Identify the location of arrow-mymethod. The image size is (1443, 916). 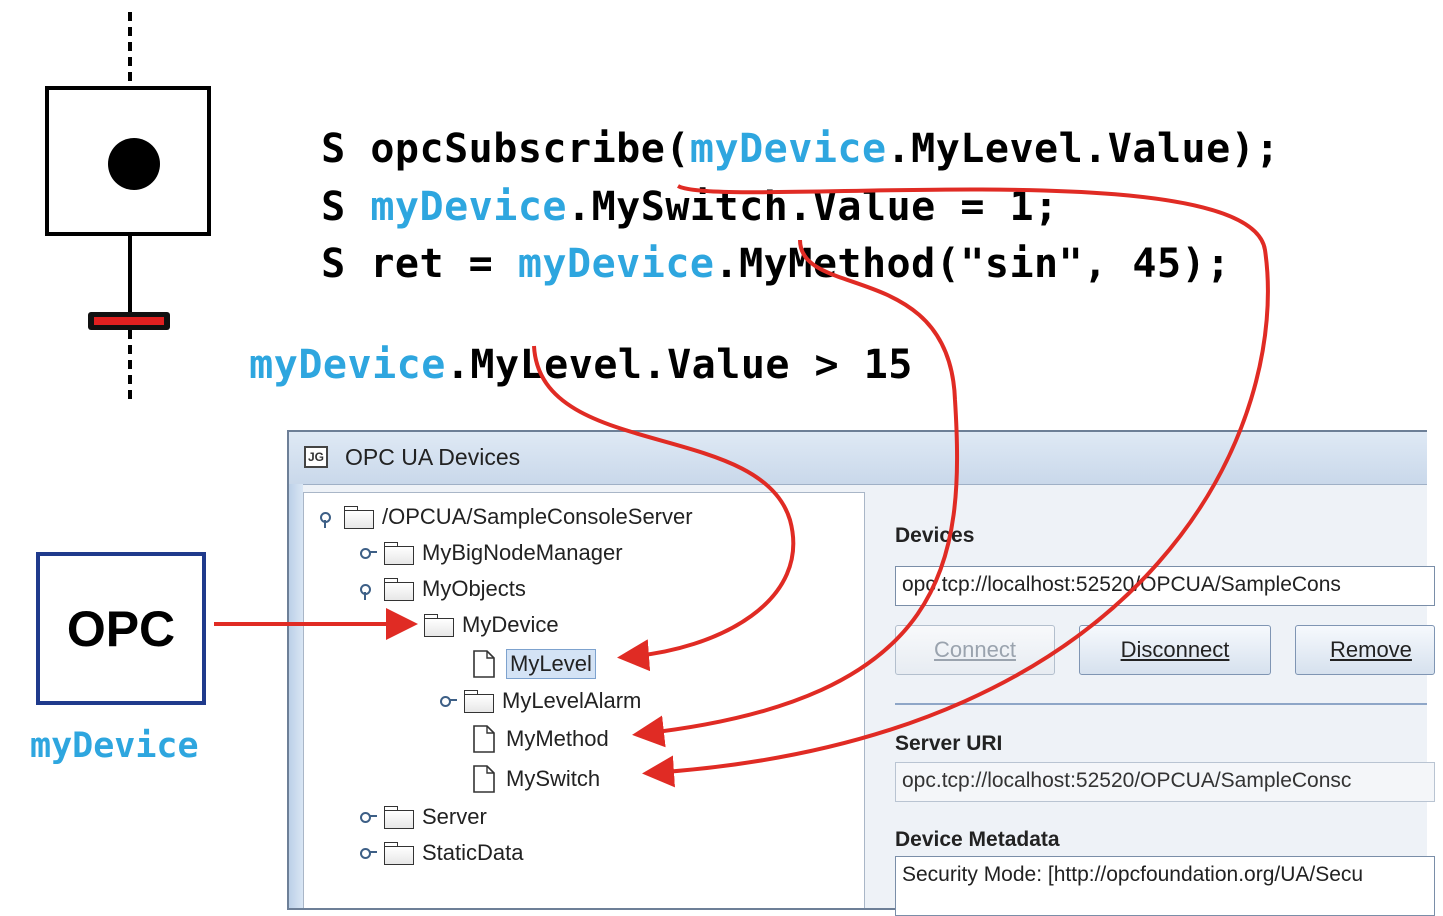
(796, 493).